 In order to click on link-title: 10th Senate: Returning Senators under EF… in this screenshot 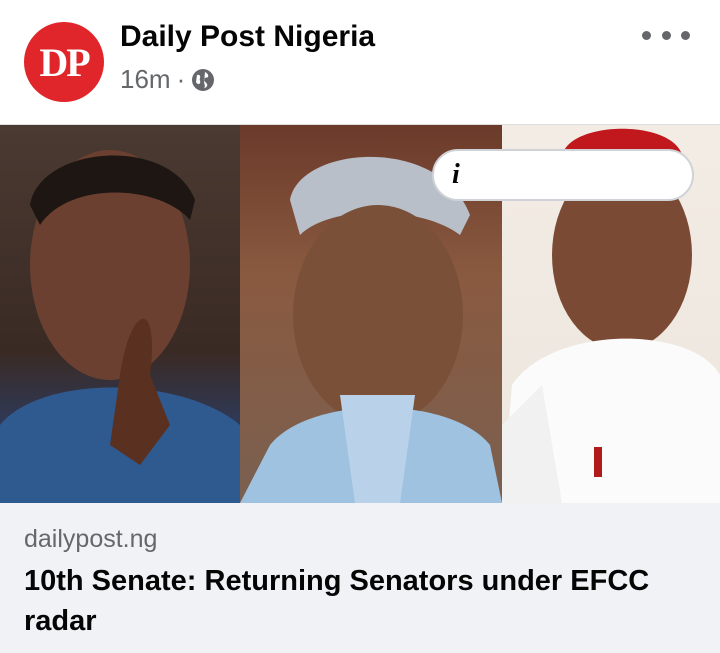, I will do `click(354, 601)`.